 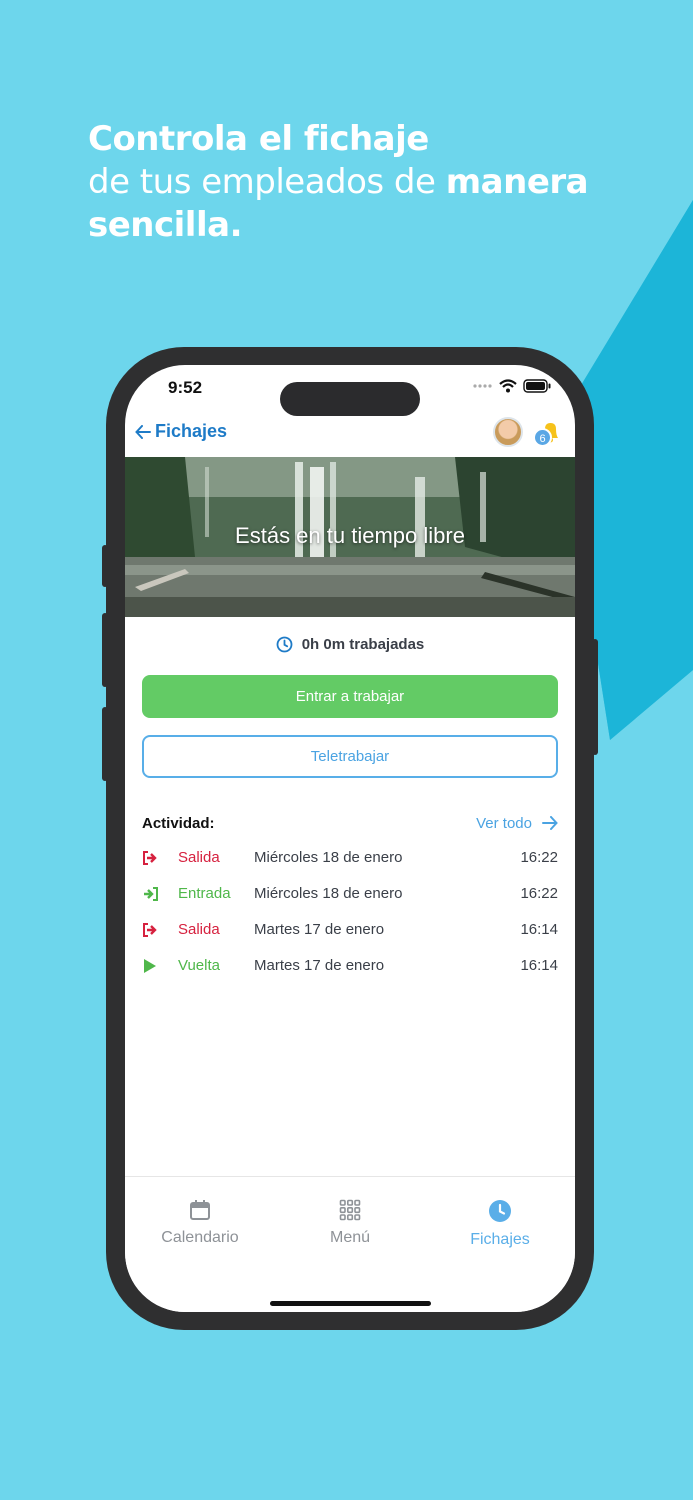 What do you see at coordinates (350, 756) in the screenshot?
I see `telework-button: Teletrabajar` at bounding box center [350, 756].